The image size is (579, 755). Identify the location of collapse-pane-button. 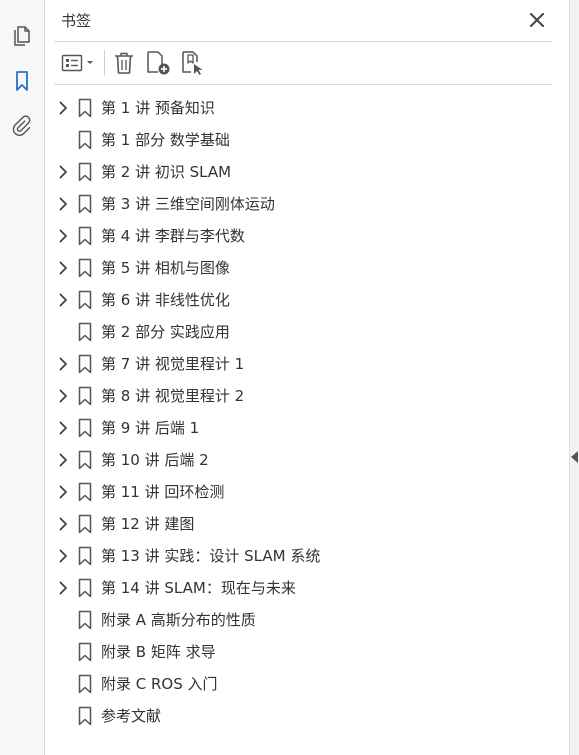
(575, 457).